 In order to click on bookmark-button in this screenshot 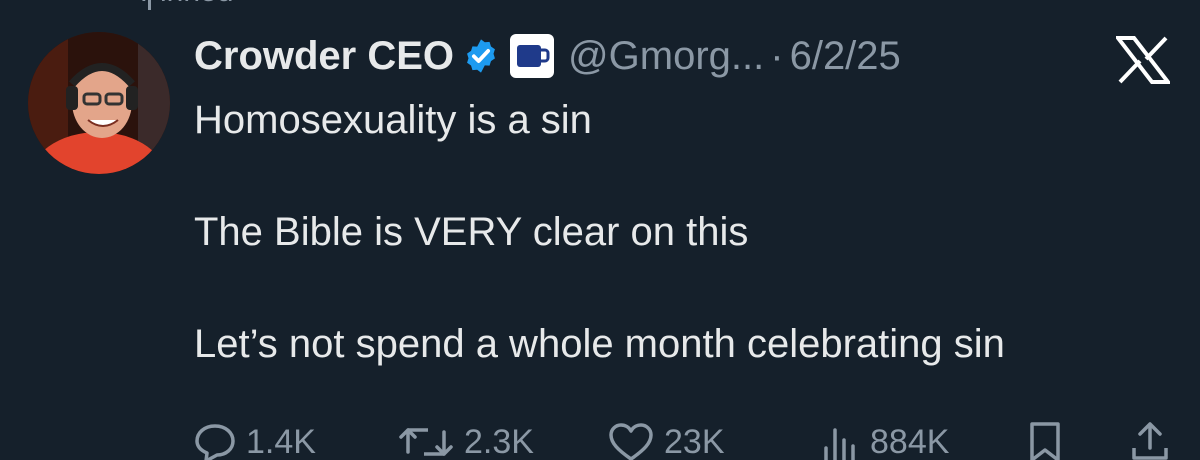, I will do `click(1045, 437)`.